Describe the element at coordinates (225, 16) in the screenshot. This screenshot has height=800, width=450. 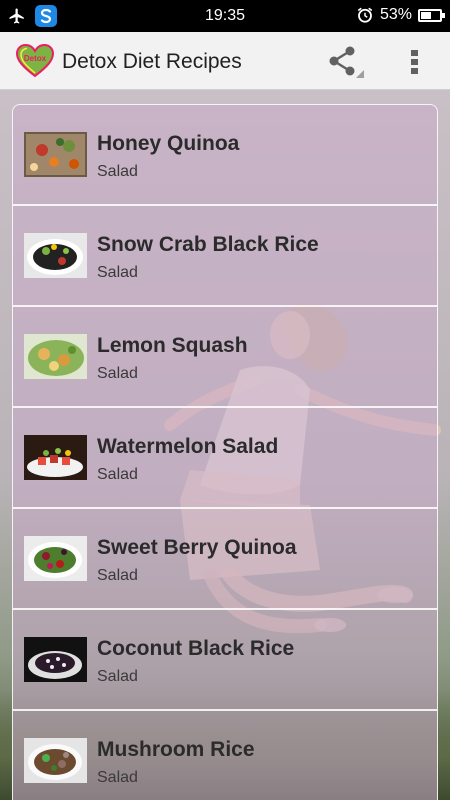
I see `status-bar: 19:35 53%` at that location.